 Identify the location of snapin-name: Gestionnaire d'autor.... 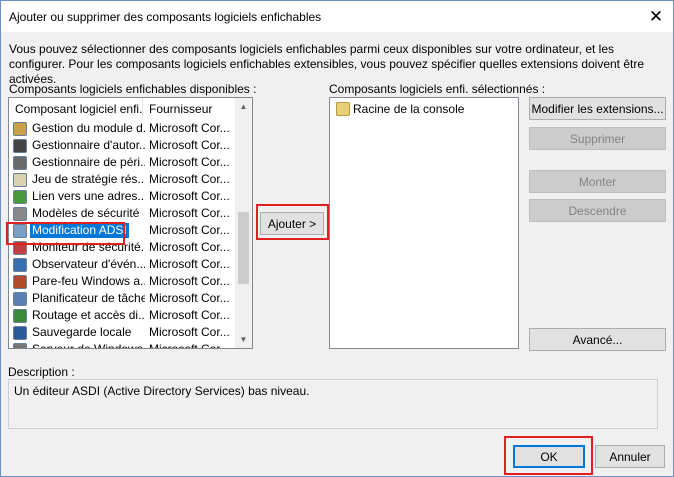
(88, 145).